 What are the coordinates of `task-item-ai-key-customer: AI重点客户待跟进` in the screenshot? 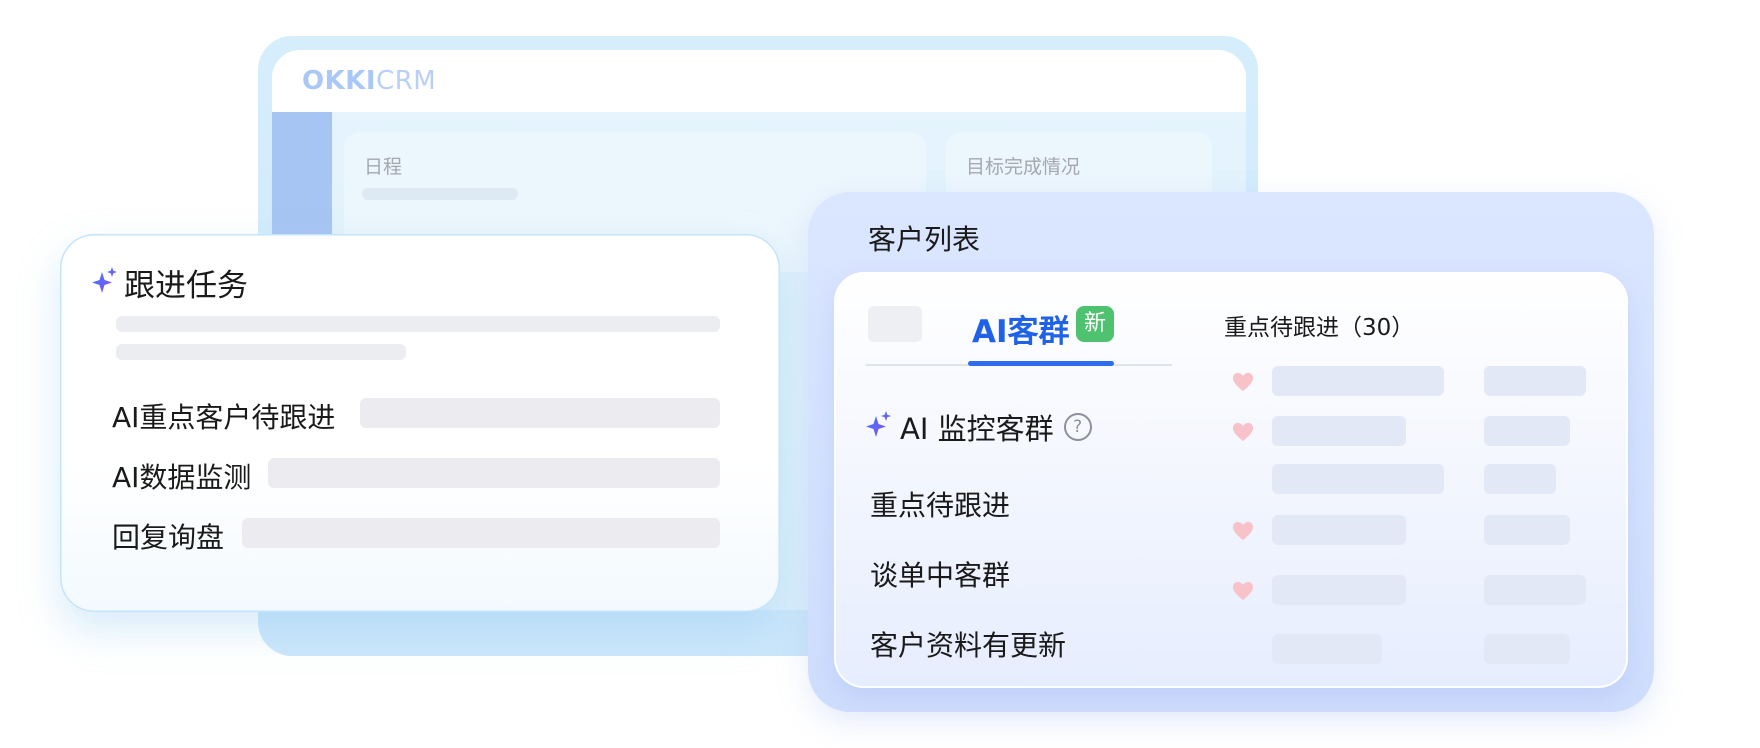 It's located at (223, 416).